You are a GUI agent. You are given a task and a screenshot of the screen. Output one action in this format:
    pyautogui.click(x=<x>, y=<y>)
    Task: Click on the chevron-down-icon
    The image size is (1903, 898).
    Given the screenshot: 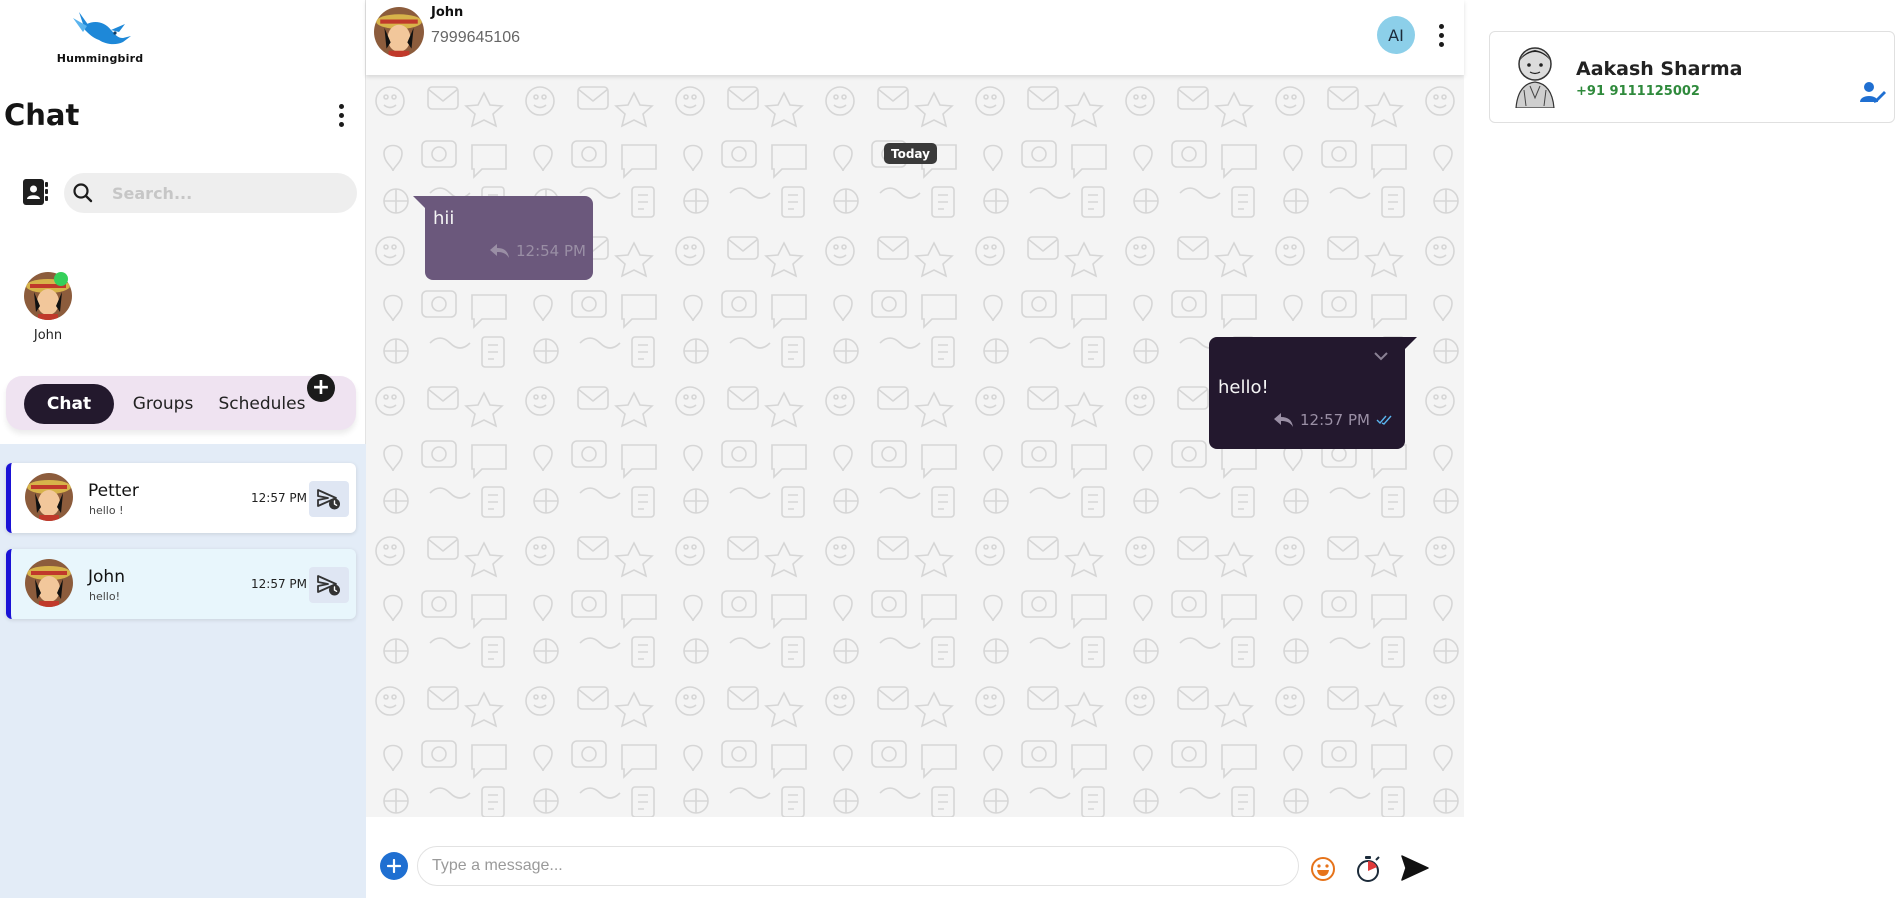 What is the action you would take?
    pyautogui.click(x=1381, y=356)
    